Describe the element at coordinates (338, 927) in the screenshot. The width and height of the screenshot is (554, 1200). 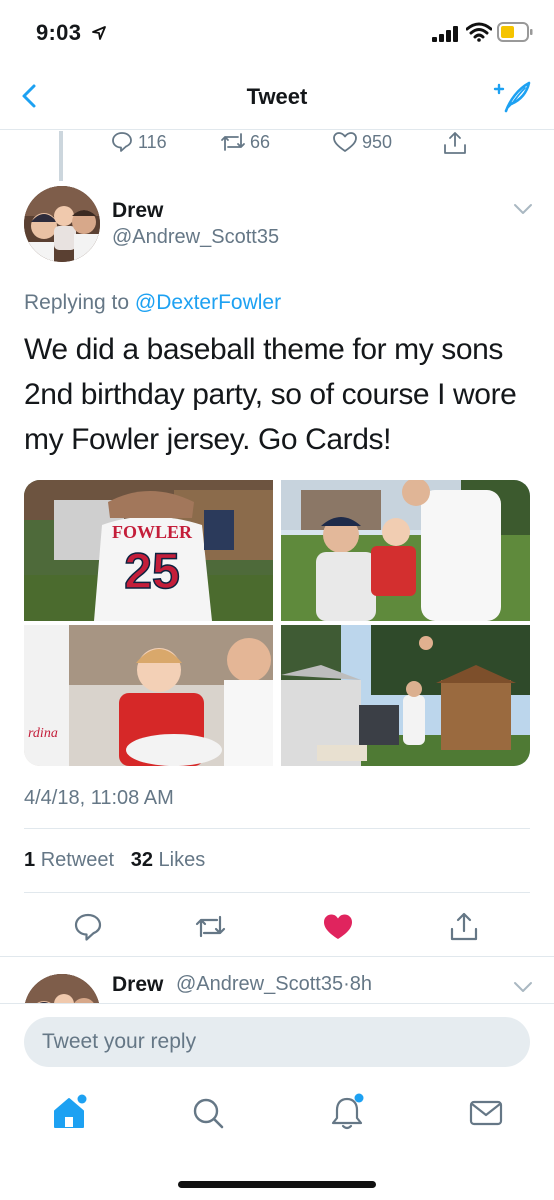
I see `heart-filled-icon` at that location.